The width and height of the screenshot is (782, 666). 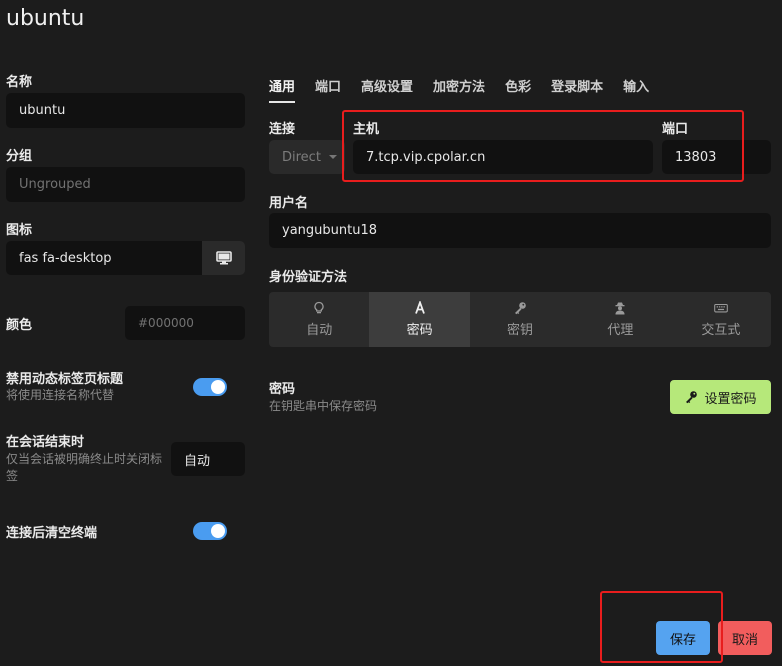 I want to click on auth-option-key: 密钥, so click(x=520, y=319).